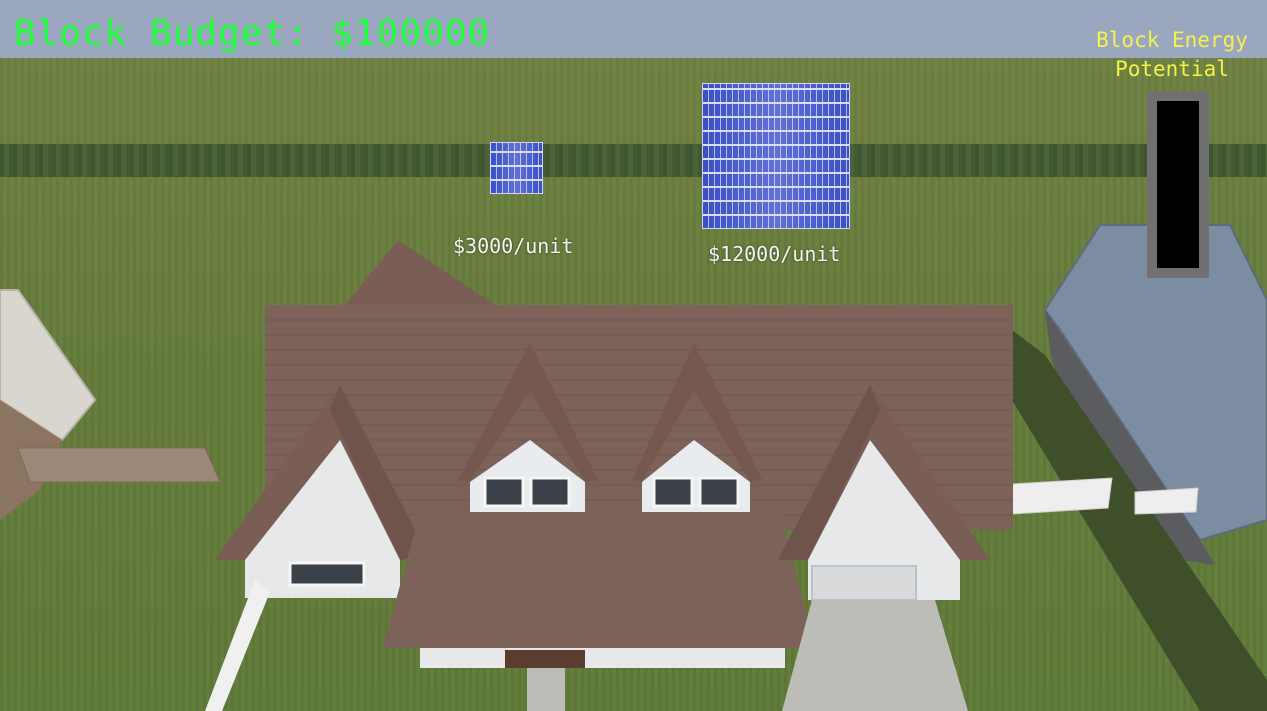  I want to click on dormer-1-window-b, so click(550, 492).